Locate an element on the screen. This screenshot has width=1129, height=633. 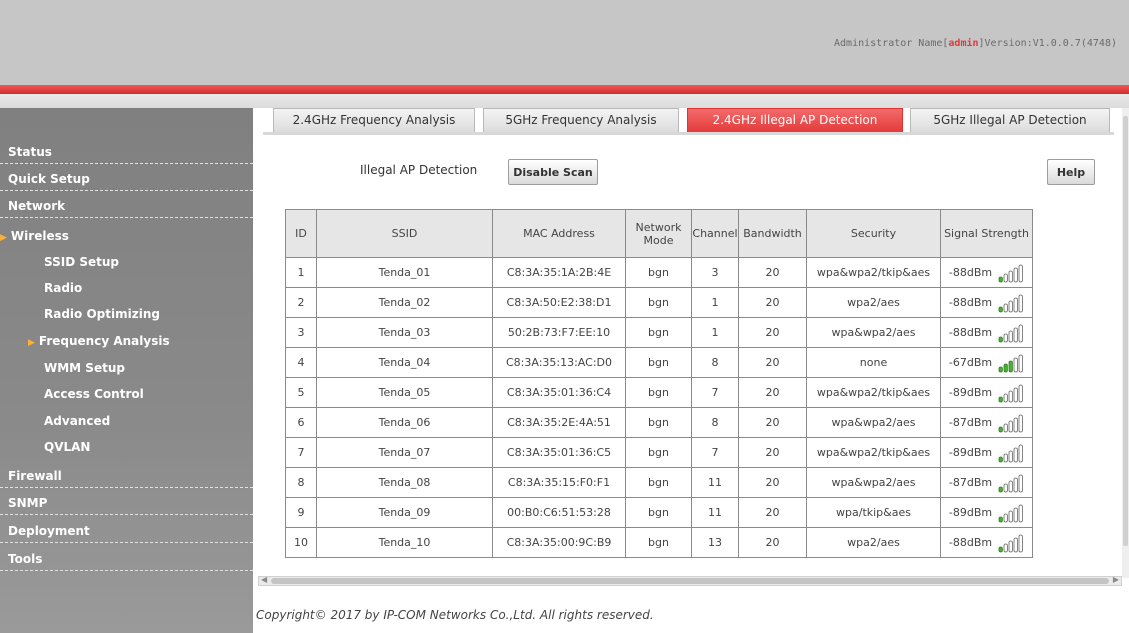
signal-value: -89dBm is located at coordinates (970, 512).